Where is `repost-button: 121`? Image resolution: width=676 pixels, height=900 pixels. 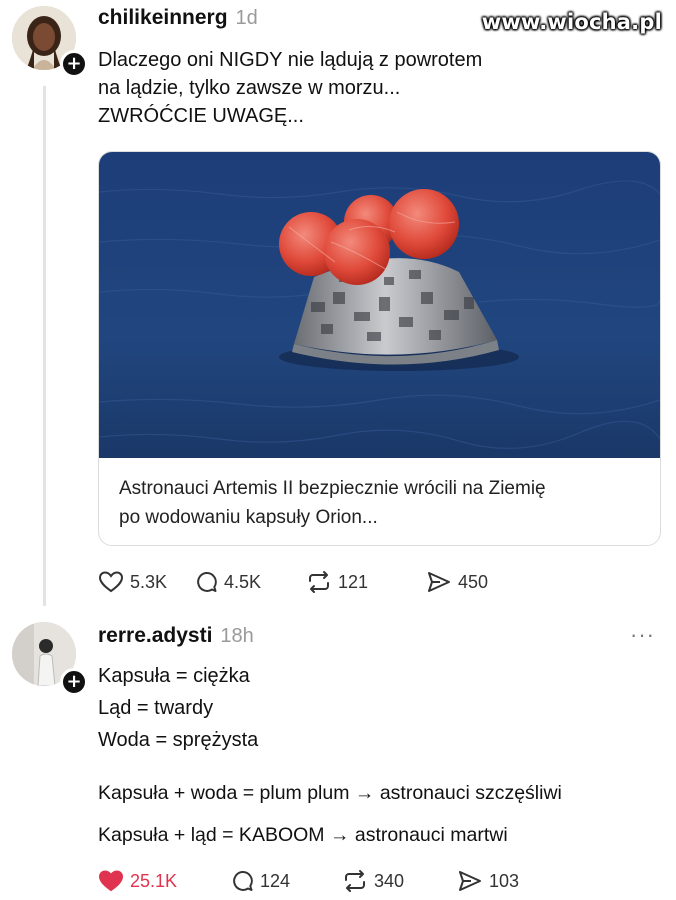
repost-button: 121 is located at coordinates (366, 582).